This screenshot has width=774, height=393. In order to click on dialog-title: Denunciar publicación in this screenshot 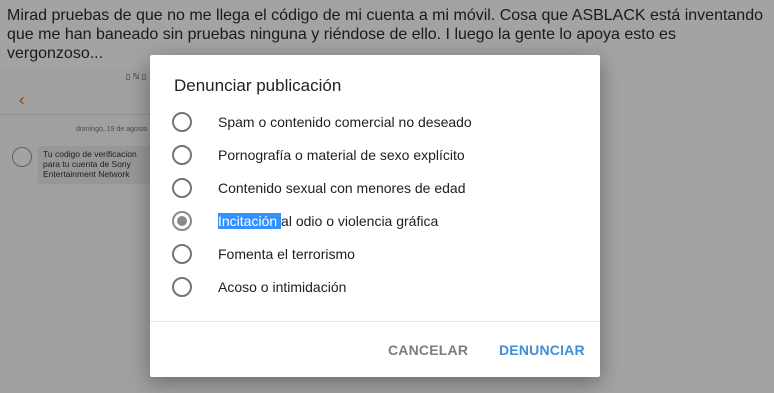, I will do `click(258, 85)`.